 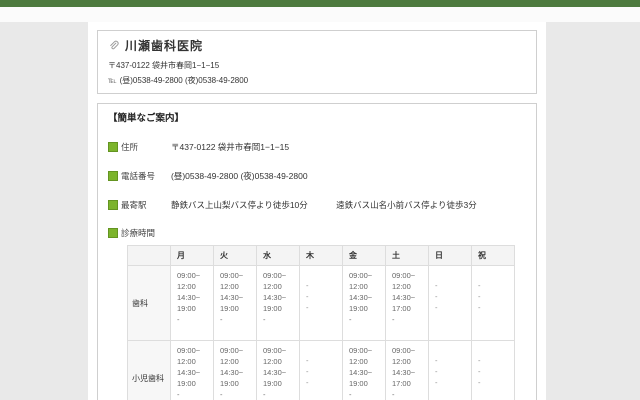 I want to click on row-station: 最寄駅 静鉄バス上山梨バス停より徒歩10分 遠鉄バス山名小前バス停より徒歩3分, so click(x=317, y=205).